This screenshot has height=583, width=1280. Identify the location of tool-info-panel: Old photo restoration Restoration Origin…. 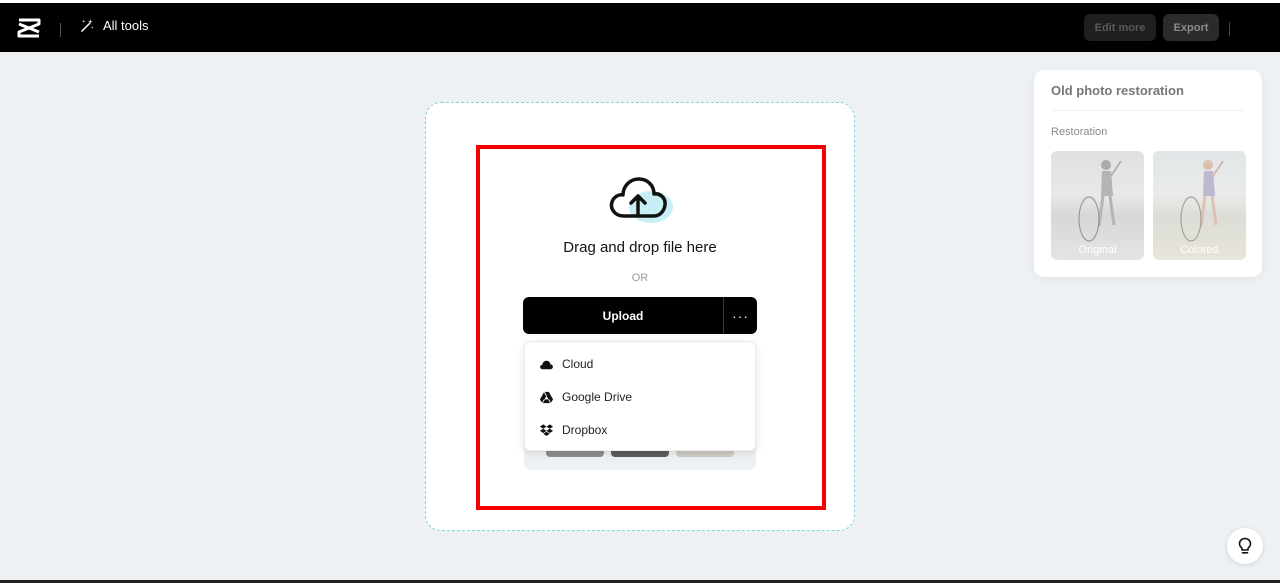
(1148, 173).